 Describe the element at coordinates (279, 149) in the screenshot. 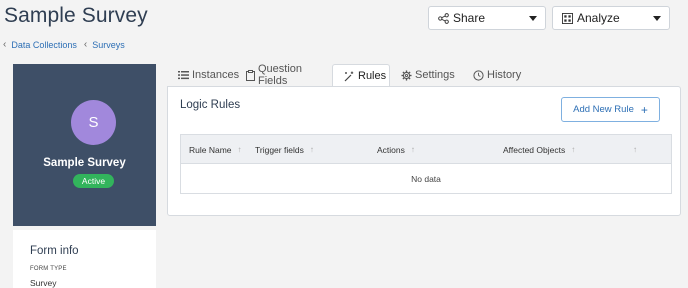

I see `column-header-label: Trigger fields` at that location.